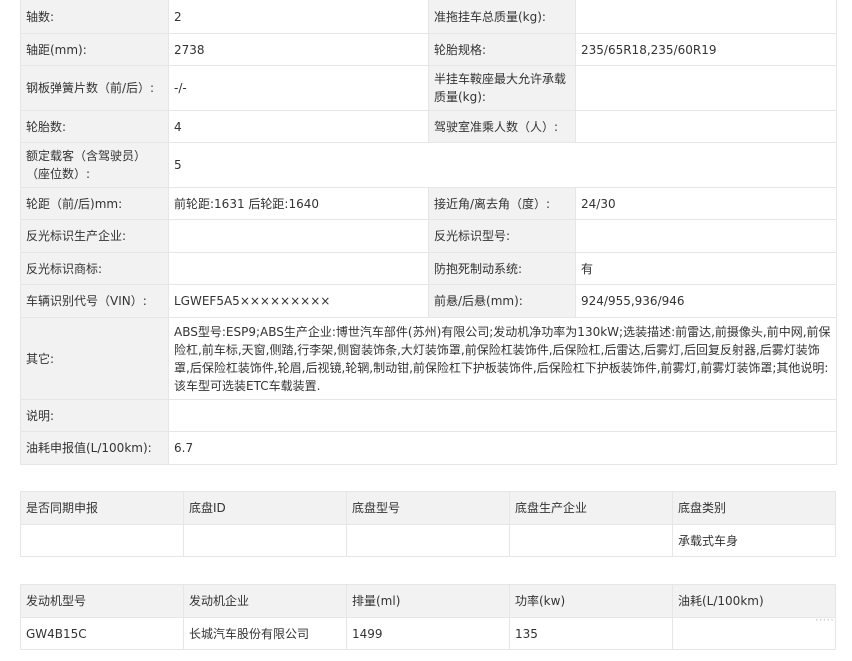 The image size is (852, 661). Describe the element at coordinates (706, 301) in the screenshot. I see `field-value: 924/955,936/946` at that location.